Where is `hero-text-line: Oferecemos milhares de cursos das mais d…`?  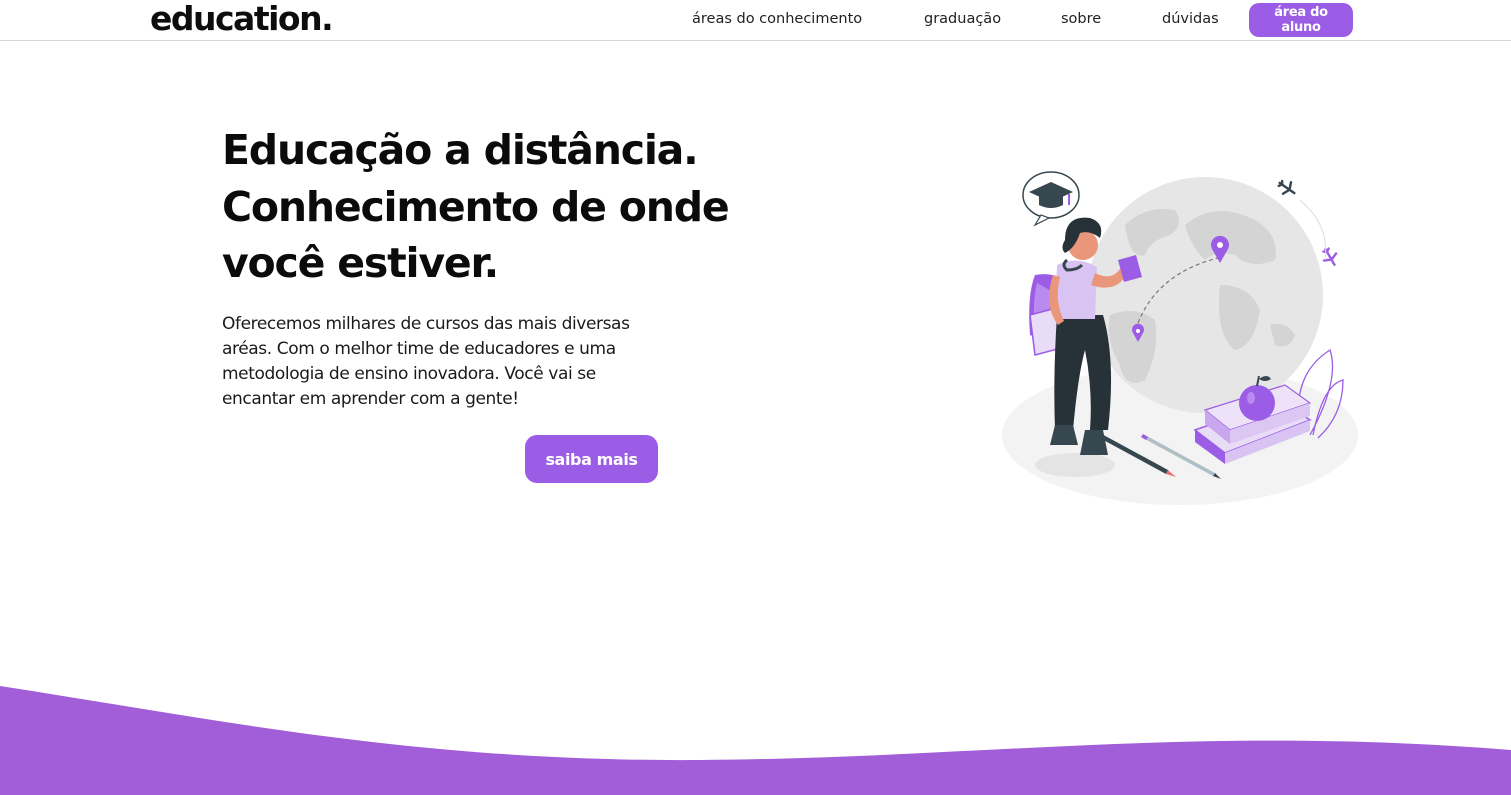
hero-text-line: Oferecemos milhares de cursos das mais d… is located at coordinates (426, 324).